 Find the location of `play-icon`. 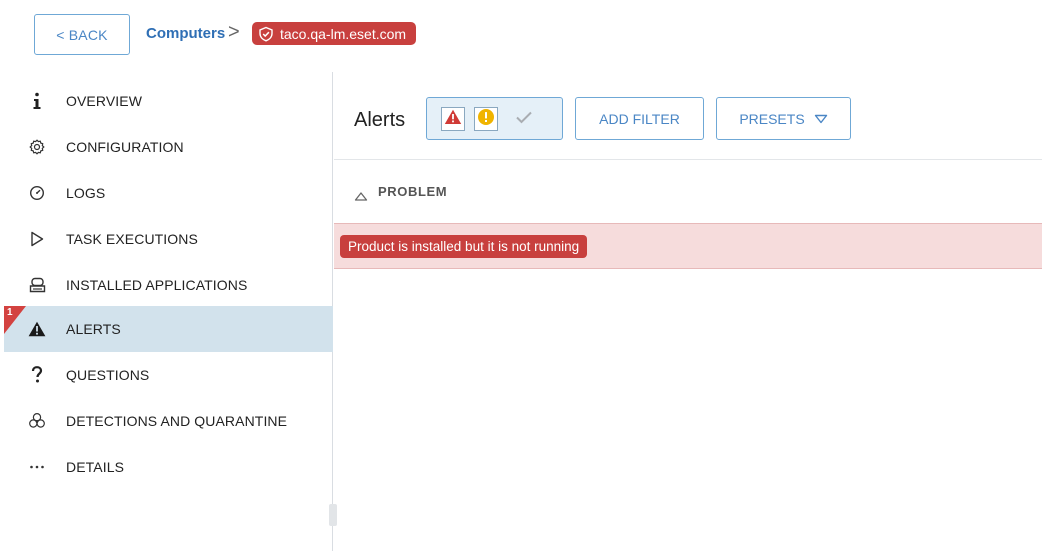

play-icon is located at coordinates (37, 239).